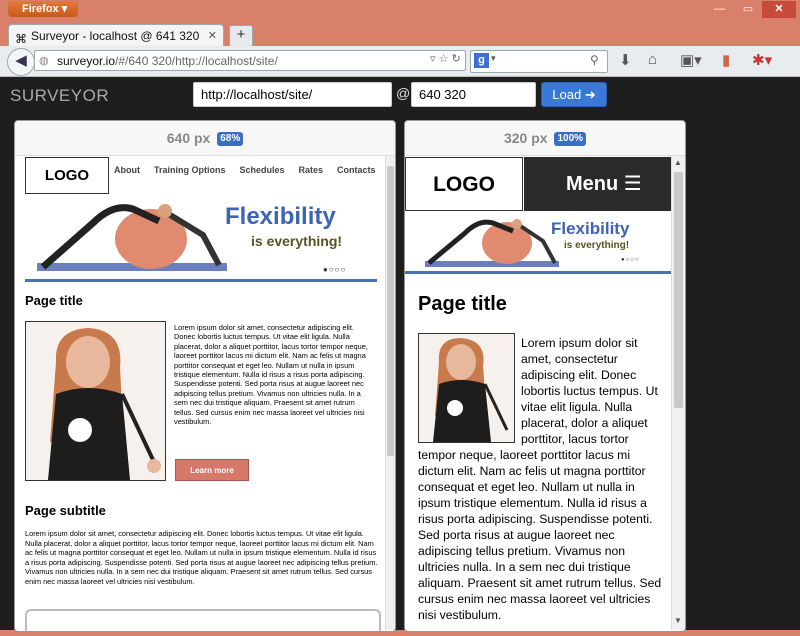 Image resolution: width=800 pixels, height=636 pixels. I want to click on firefox-menu-label: Firefox, so click(40, 9).